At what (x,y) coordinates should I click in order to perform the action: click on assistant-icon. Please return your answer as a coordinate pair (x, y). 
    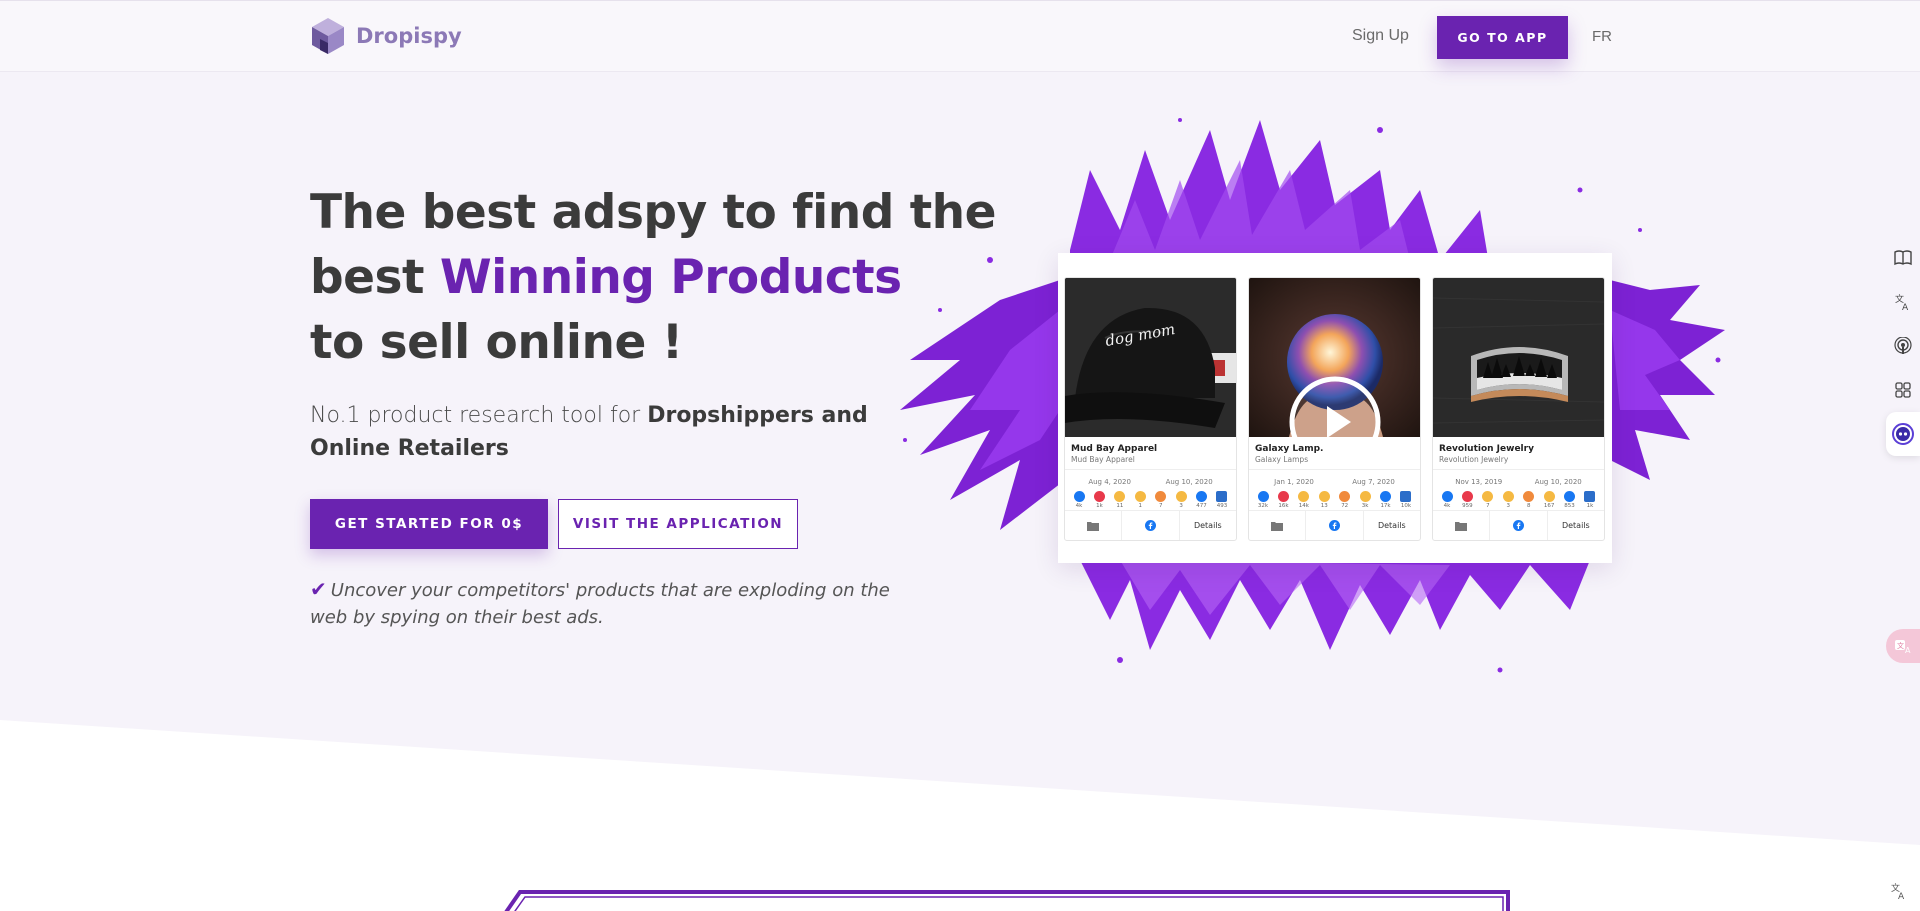
    Looking at the image, I should click on (1903, 434).